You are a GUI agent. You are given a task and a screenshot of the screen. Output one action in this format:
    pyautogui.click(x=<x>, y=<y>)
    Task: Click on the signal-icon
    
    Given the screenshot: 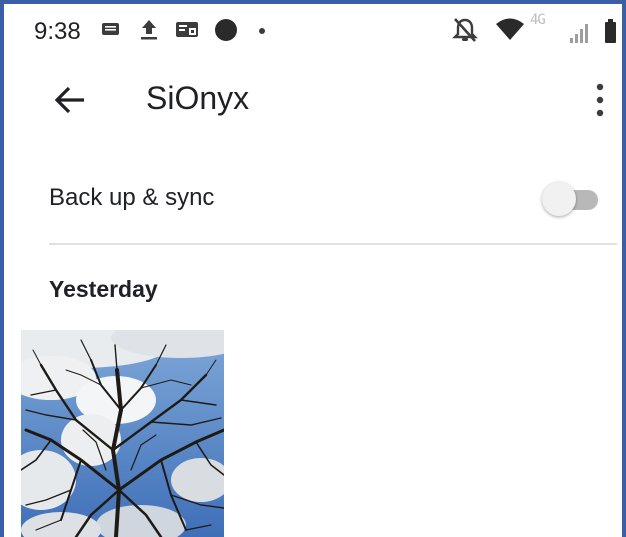 What is the action you would take?
    pyautogui.click(x=579, y=33)
    